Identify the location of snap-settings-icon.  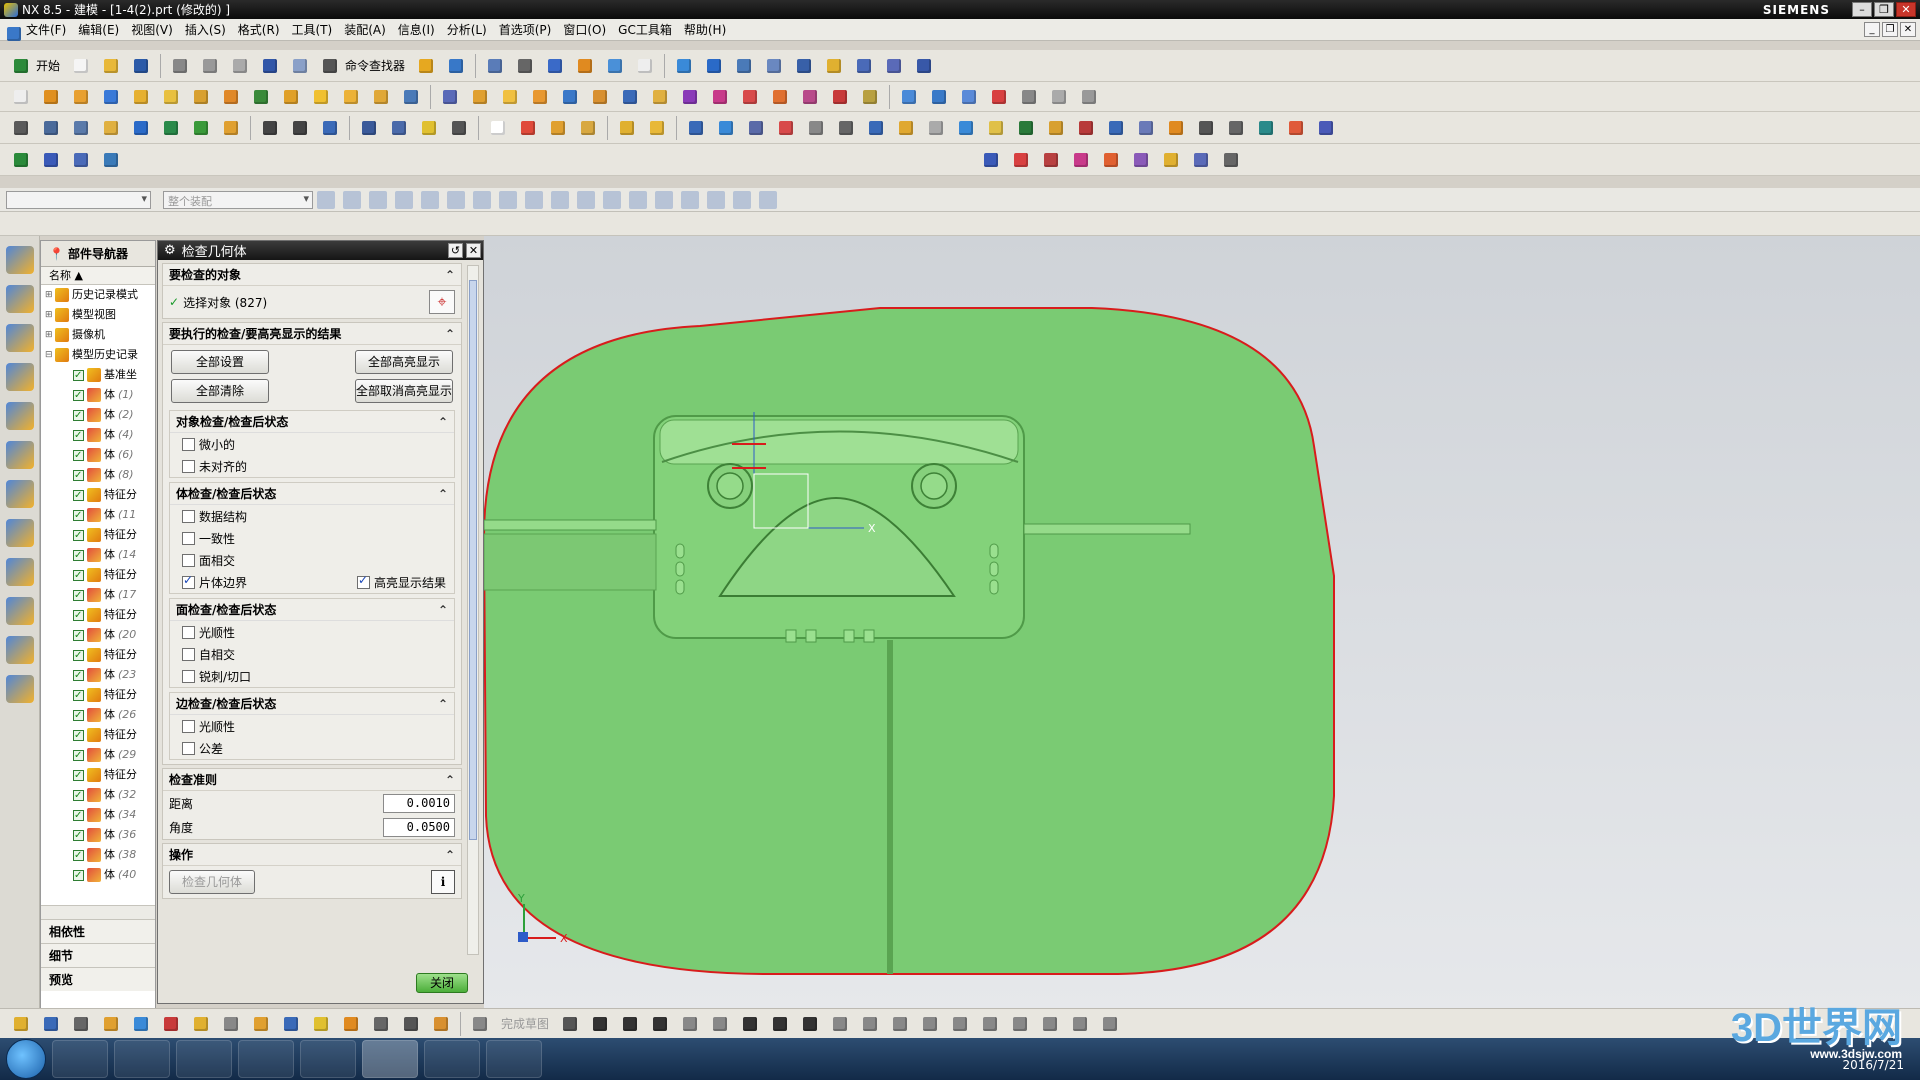
(326, 199).